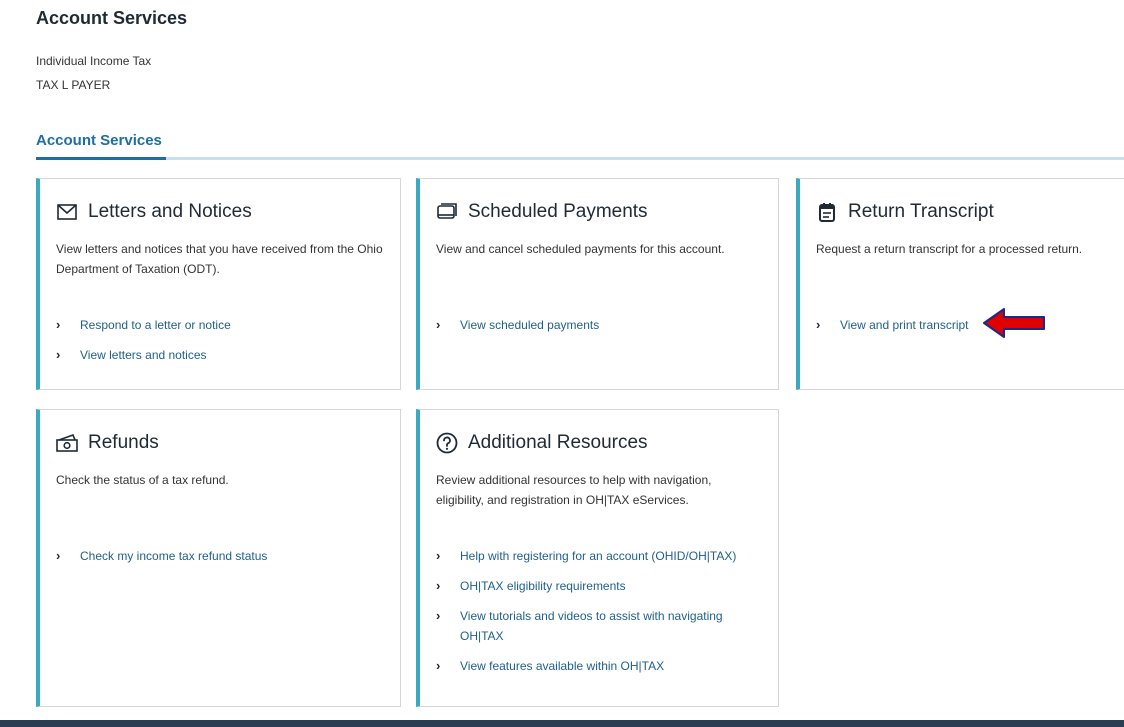  Describe the element at coordinates (892, 325) in the screenshot. I see `link-view-print-transcript: › View and print transcript` at that location.